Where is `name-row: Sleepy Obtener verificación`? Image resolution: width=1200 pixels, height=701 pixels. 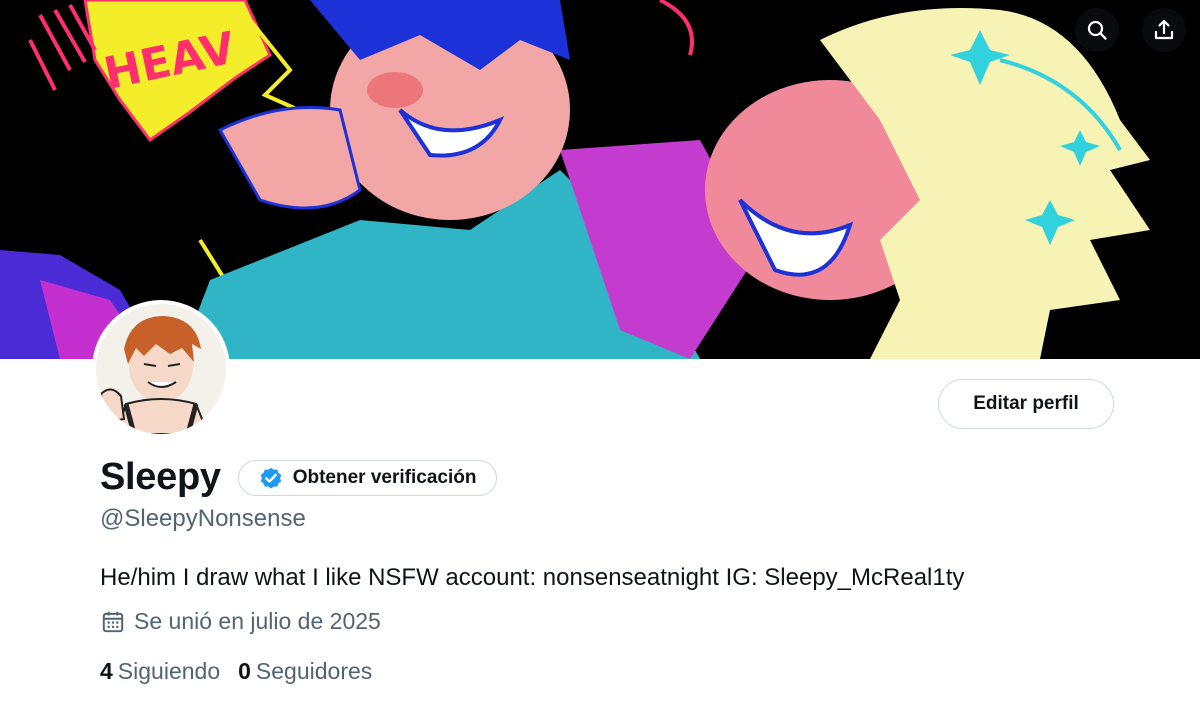
name-row: Sleepy Obtener verificación is located at coordinates (299, 477).